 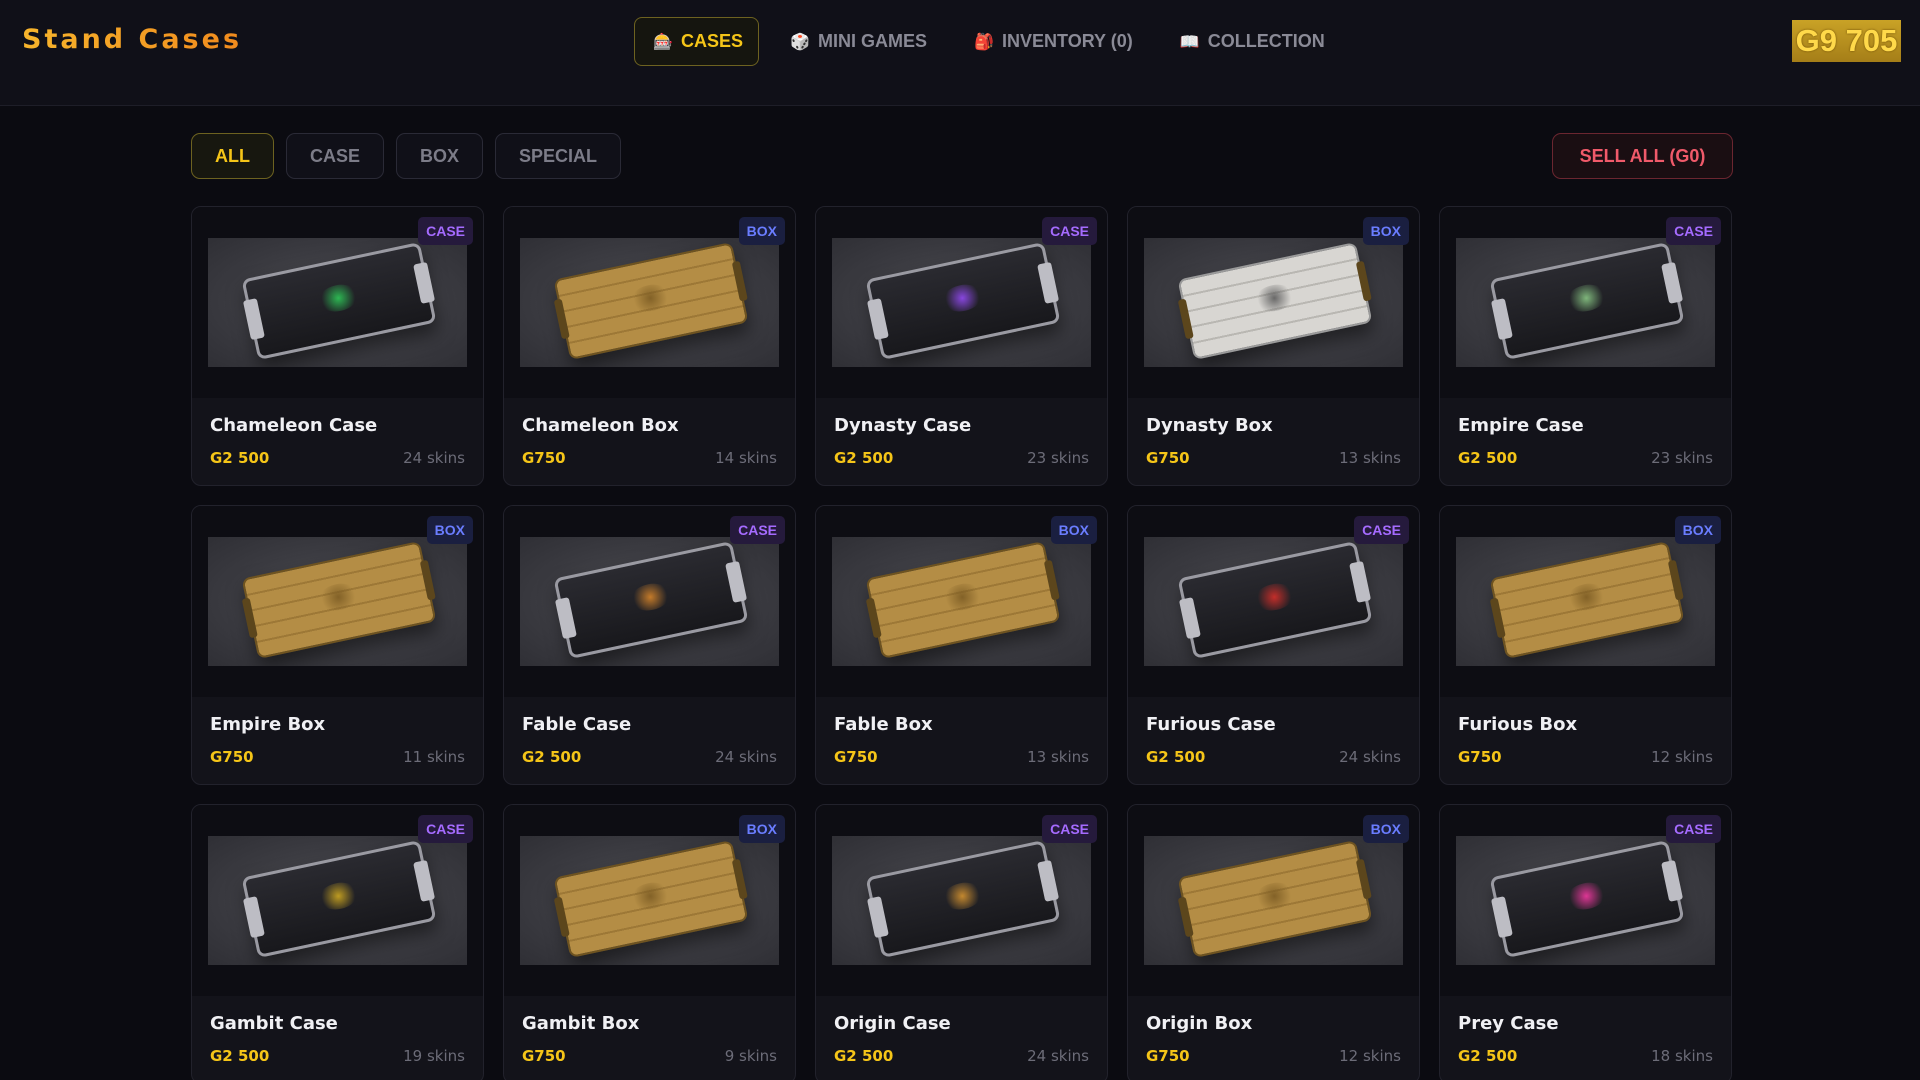 I want to click on case-card: CASE Prey Case G2 500 18 skins, so click(x=1585, y=942).